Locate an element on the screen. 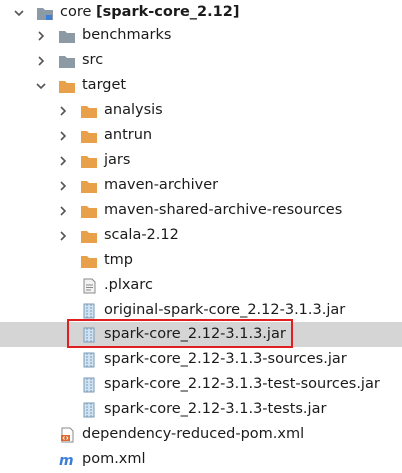 Image resolution: width=402 pixels, height=473 pixels. tree-node-scala-2-12: scala-2.12 is located at coordinates (201, 235).